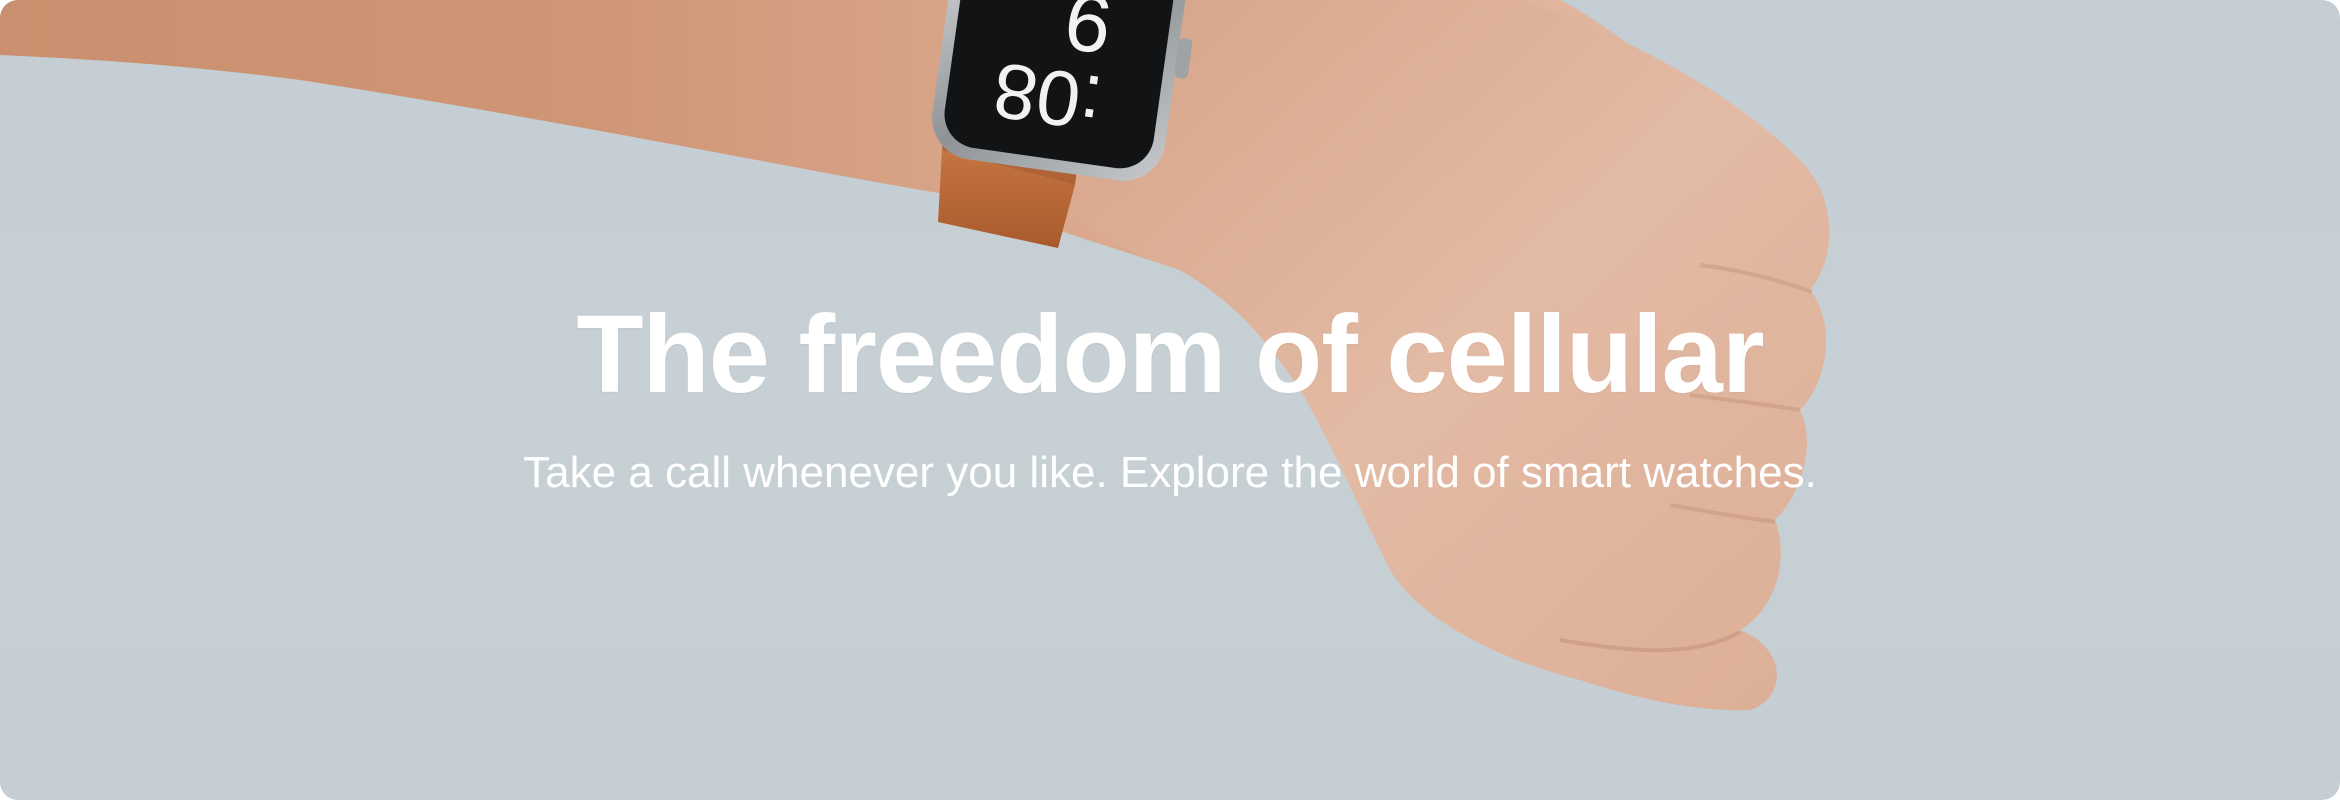  What do you see at coordinates (1048, 97) in the screenshot?
I see `watch-time-text: :08` at bounding box center [1048, 97].